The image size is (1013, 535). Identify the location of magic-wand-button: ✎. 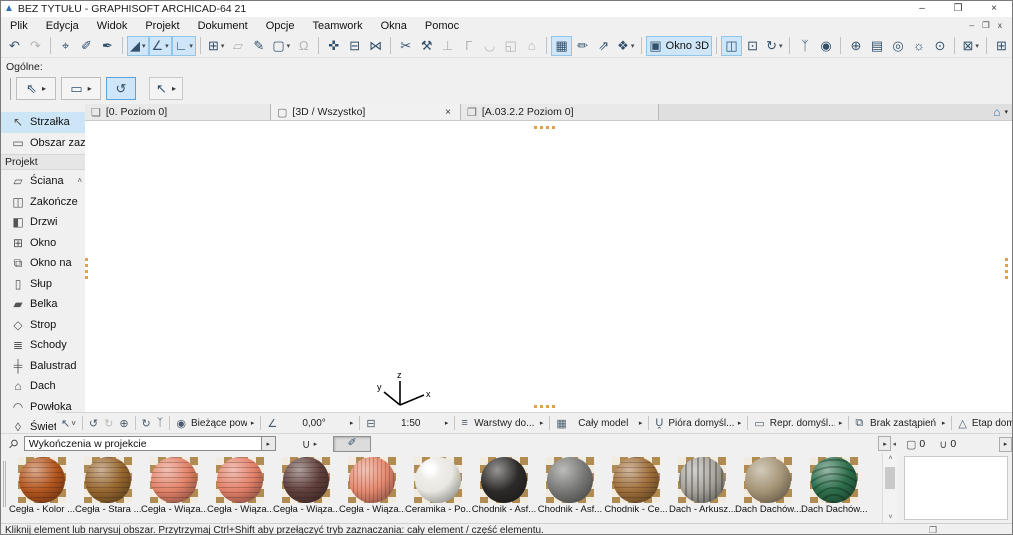
(258, 46).